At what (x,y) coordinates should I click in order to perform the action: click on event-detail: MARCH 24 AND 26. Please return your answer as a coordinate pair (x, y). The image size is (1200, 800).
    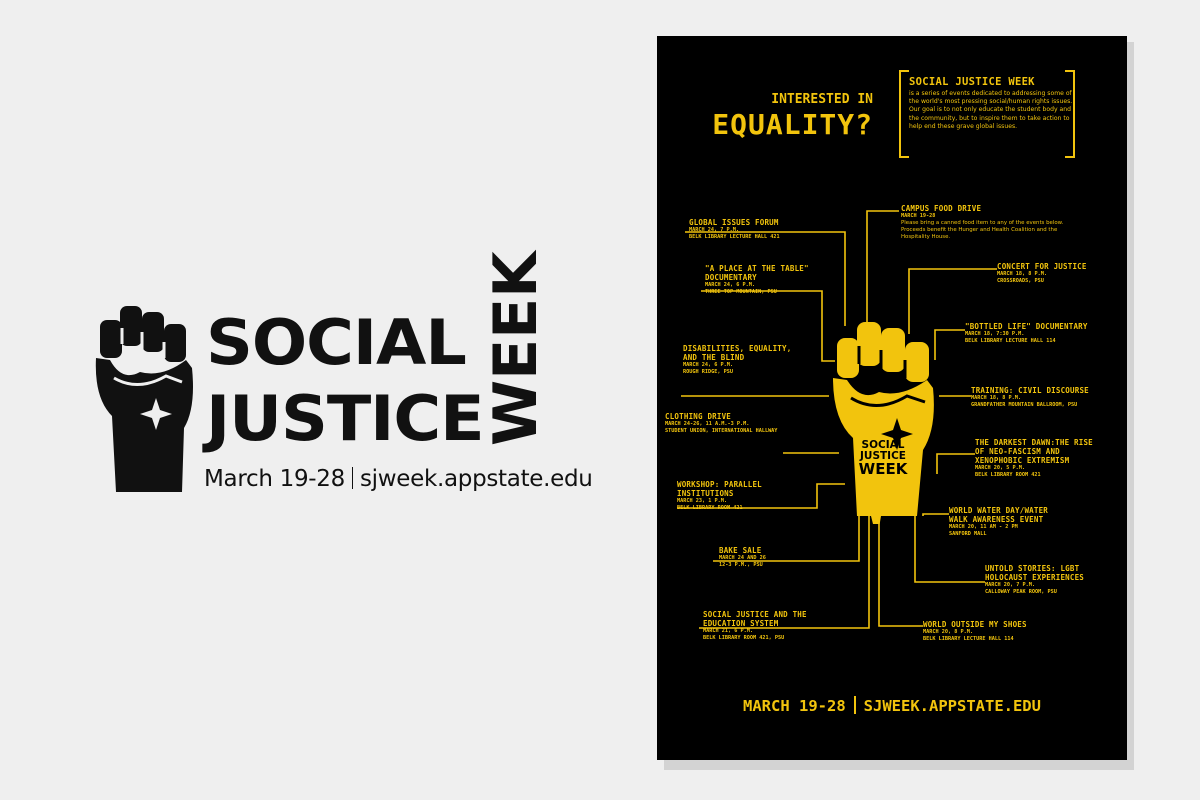
    Looking at the image, I should click on (742, 558).